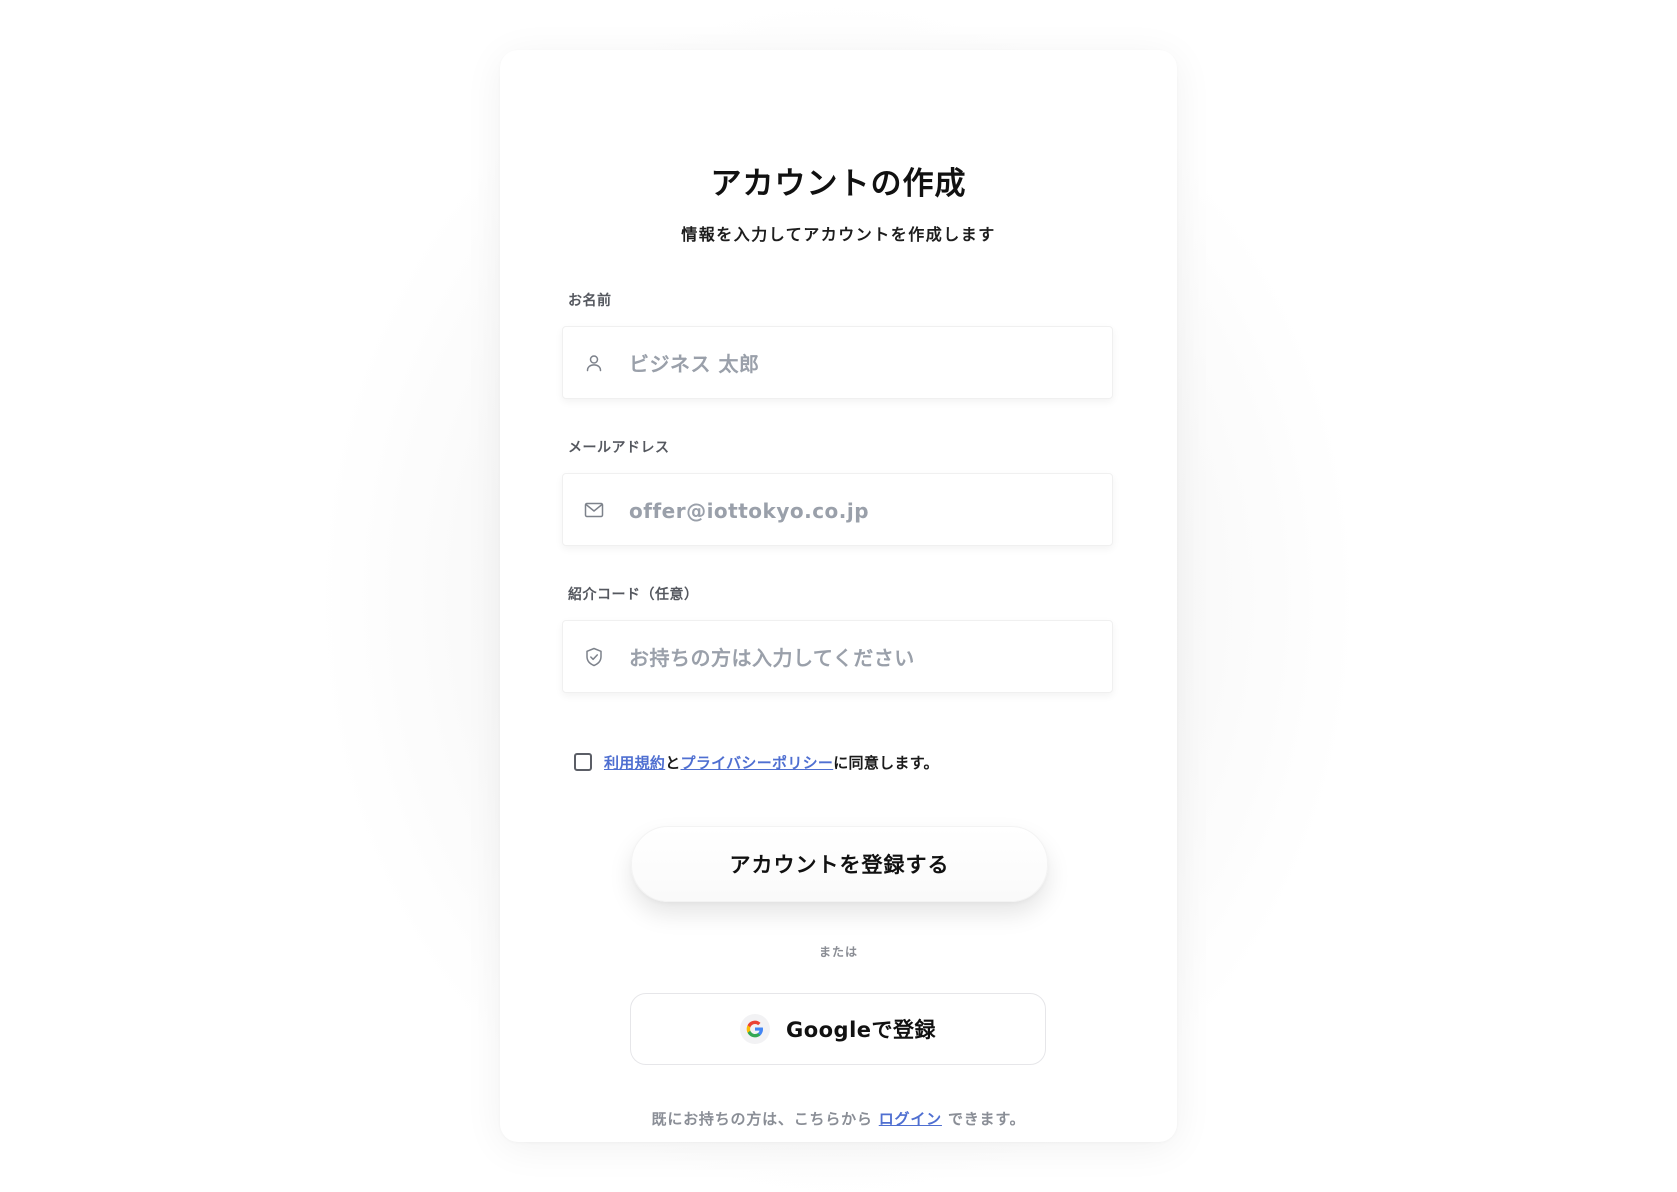 The width and height of the screenshot is (1677, 1192). What do you see at coordinates (838, 234) in the screenshot?
I see `page-subtitle: 情報を入力してアカウントを作成します` at bounding box center [838, 234].